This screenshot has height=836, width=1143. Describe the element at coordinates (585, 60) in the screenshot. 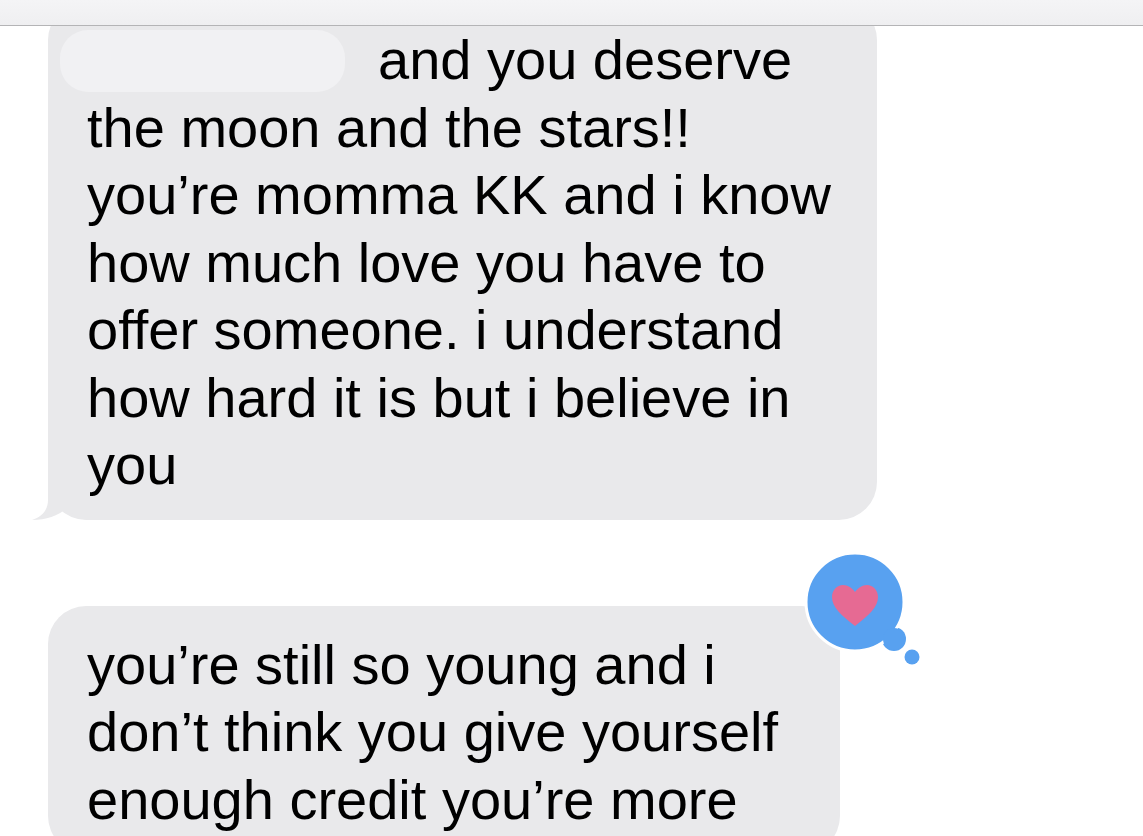

I see `message-text: and you deserve` at that location.